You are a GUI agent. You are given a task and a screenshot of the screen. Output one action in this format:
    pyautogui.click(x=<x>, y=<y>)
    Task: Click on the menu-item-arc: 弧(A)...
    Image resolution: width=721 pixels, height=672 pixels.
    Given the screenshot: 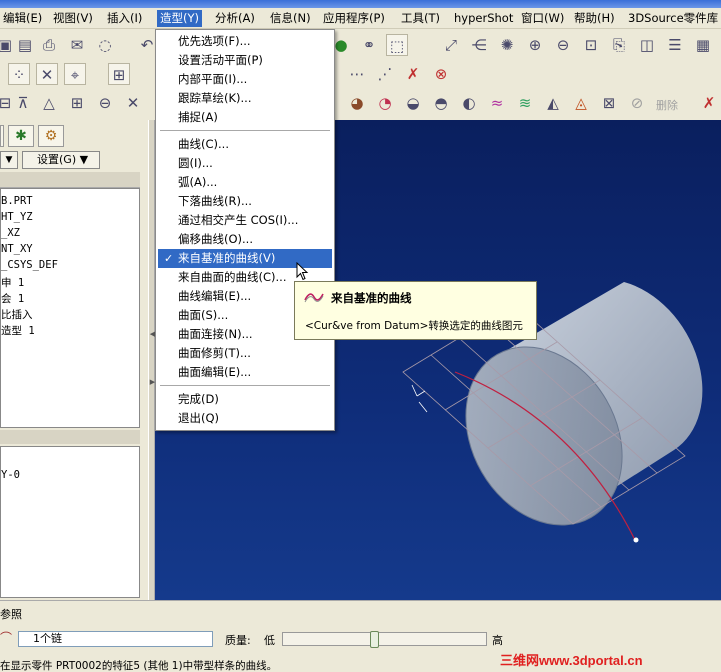 What is the action you would take?
    pyautogui.click(x=245, y=182)
    